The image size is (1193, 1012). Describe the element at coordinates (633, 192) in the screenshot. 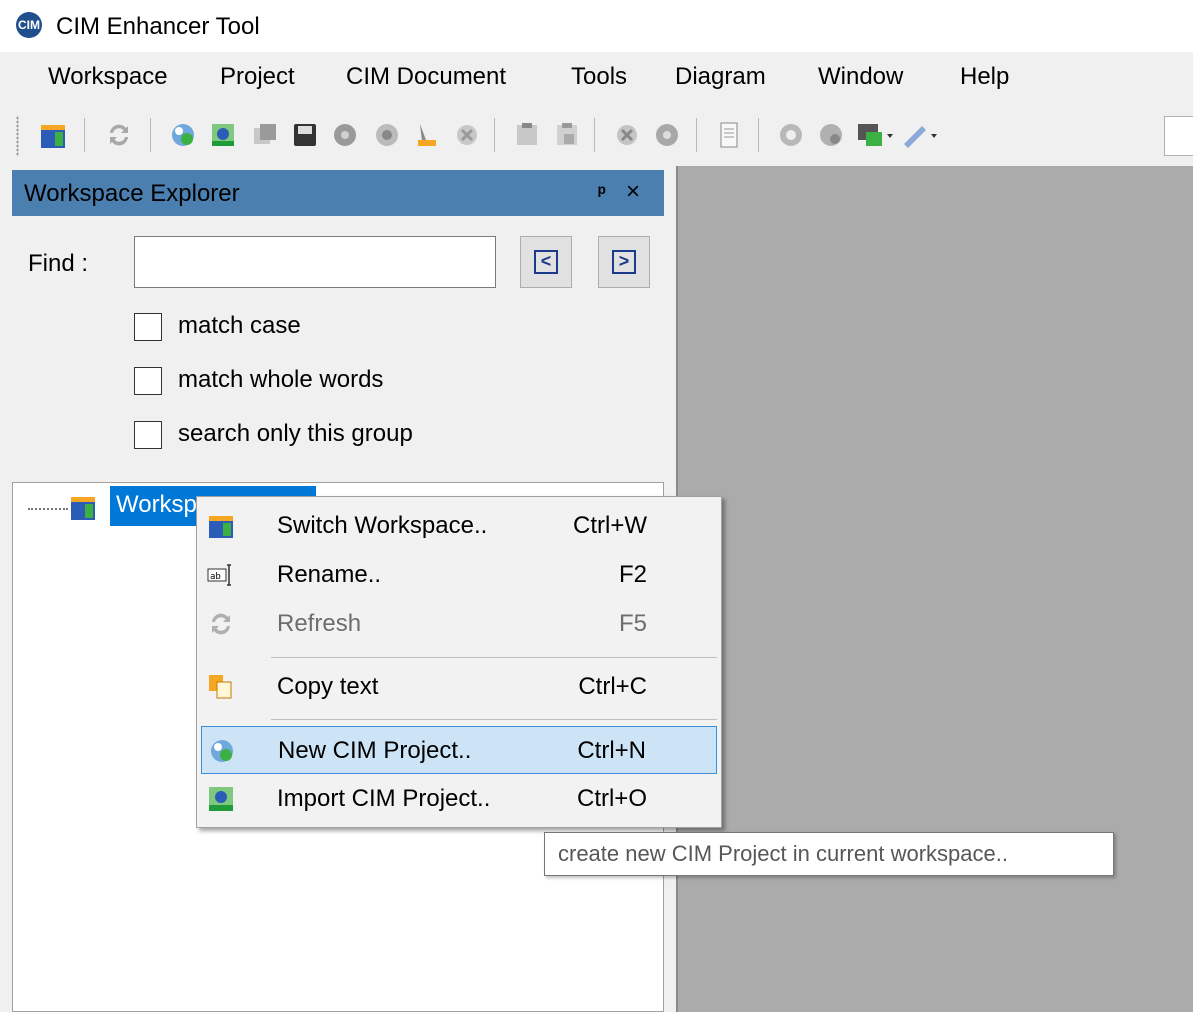

I see `close-icon: ×` at that location.